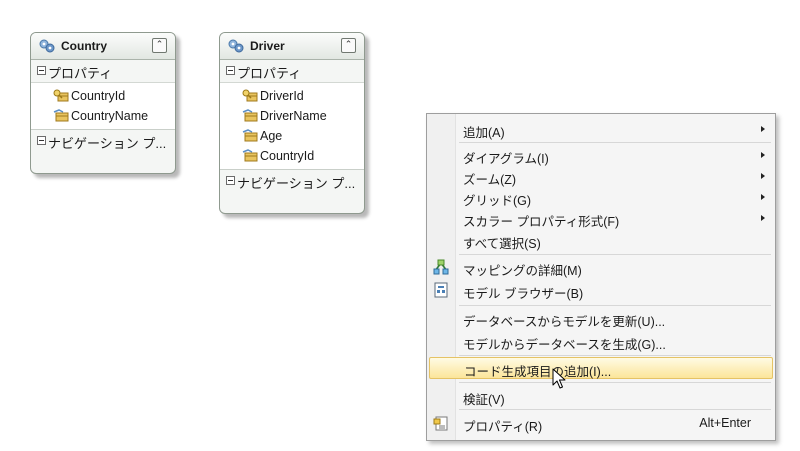 Image resolution: width=800 pixels, height=451 pixels. I want to click on menu-item-zoom: ズーム(Z), so click(601, 176).